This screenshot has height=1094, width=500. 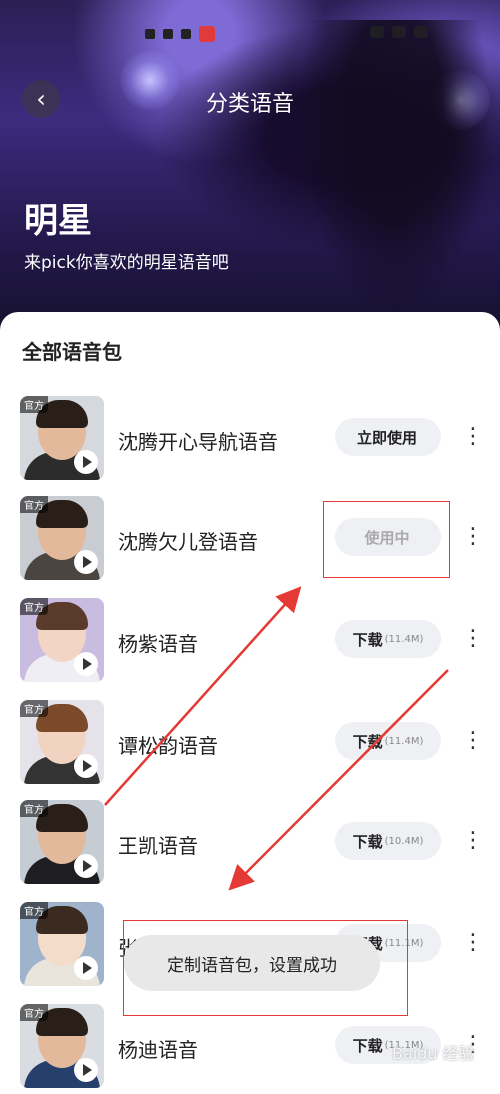 What do you see at coordinates (252, 963) in the screenshot?
I see `toast-message: 定制语音包，设置成功` at bounding box center [252, 963].